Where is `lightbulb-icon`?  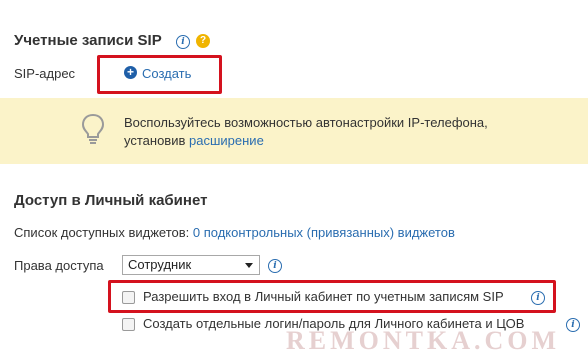 lightbulb-icon is located at coordinates (93, 128).